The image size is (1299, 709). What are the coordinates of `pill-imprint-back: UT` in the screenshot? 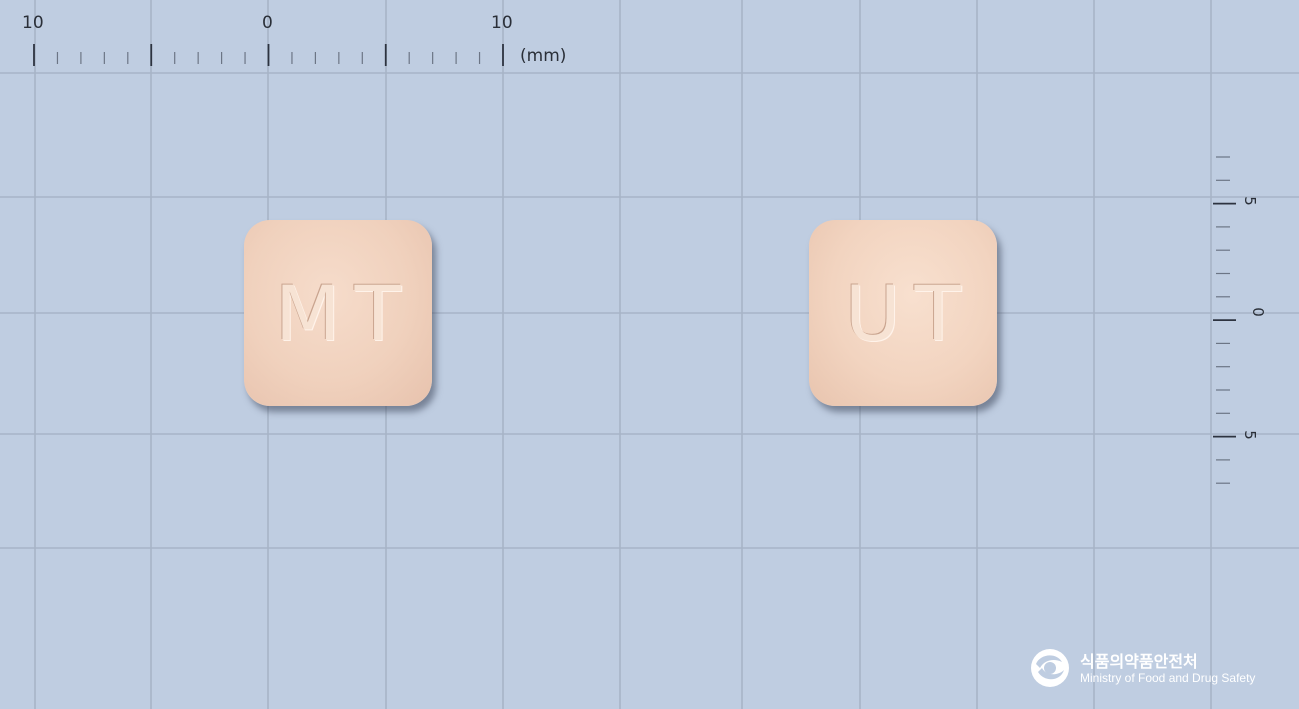 It's located at (910, 313).